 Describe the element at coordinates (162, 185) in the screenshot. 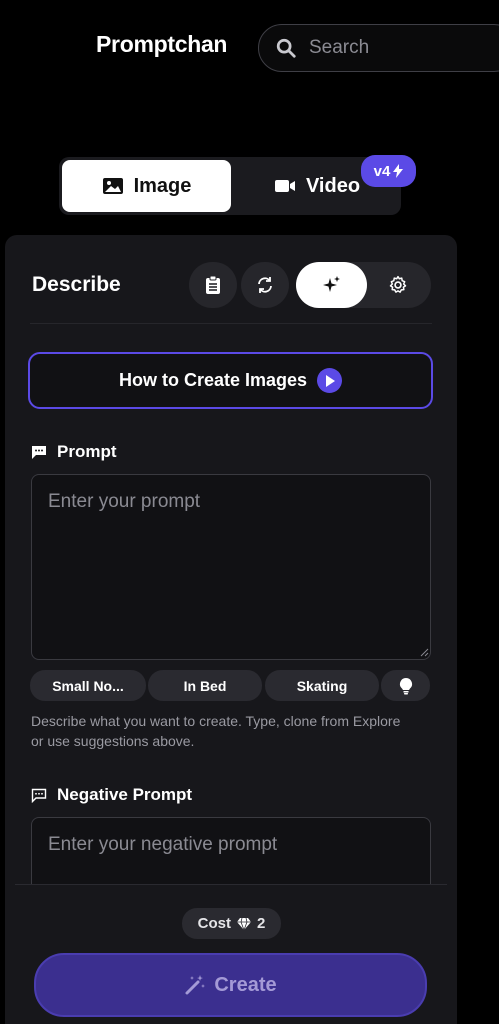

I see `tab-image-label: Image` at that location.